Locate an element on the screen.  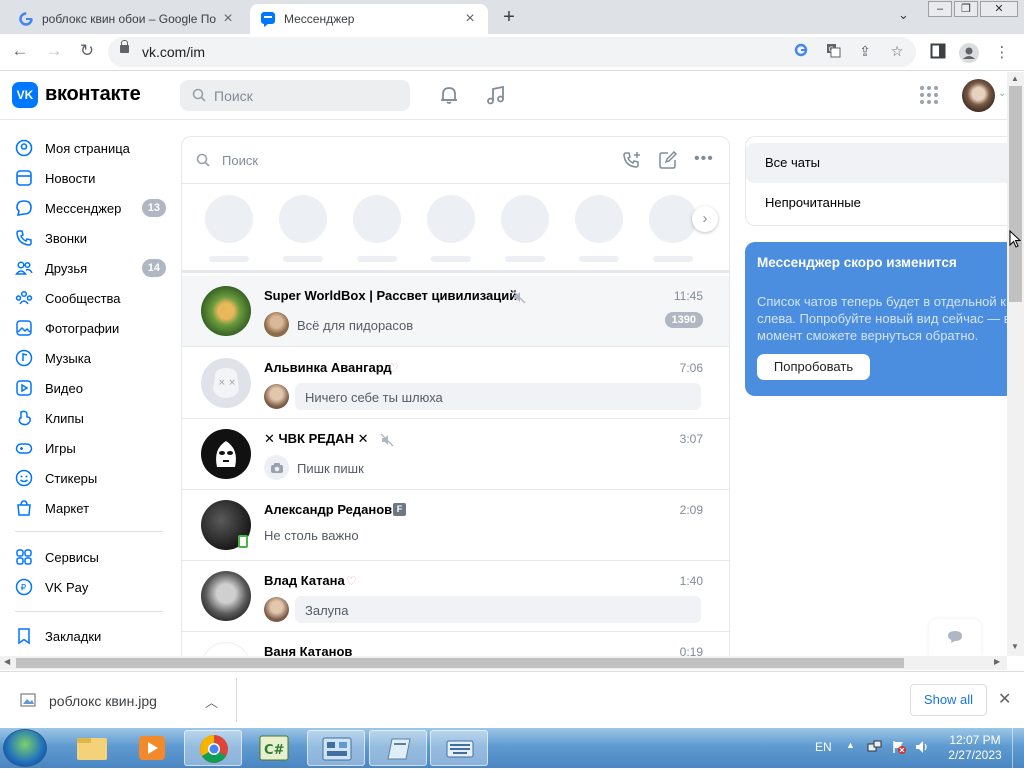
show-all-button: Show all is located at coordinates (948, 700).